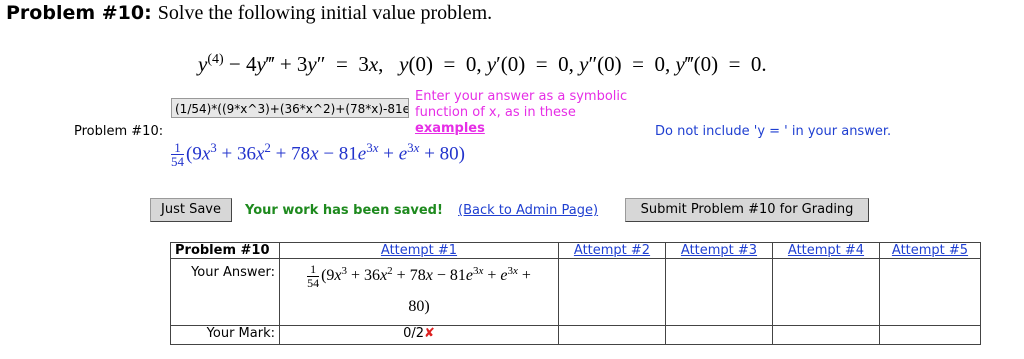 The width and height of the screenshot is (1024, 359). What do you see at coordinates (344, 210) in the screenshot?
I see `saved-message: Your work has been saved!` at bounding box center [344, 210].